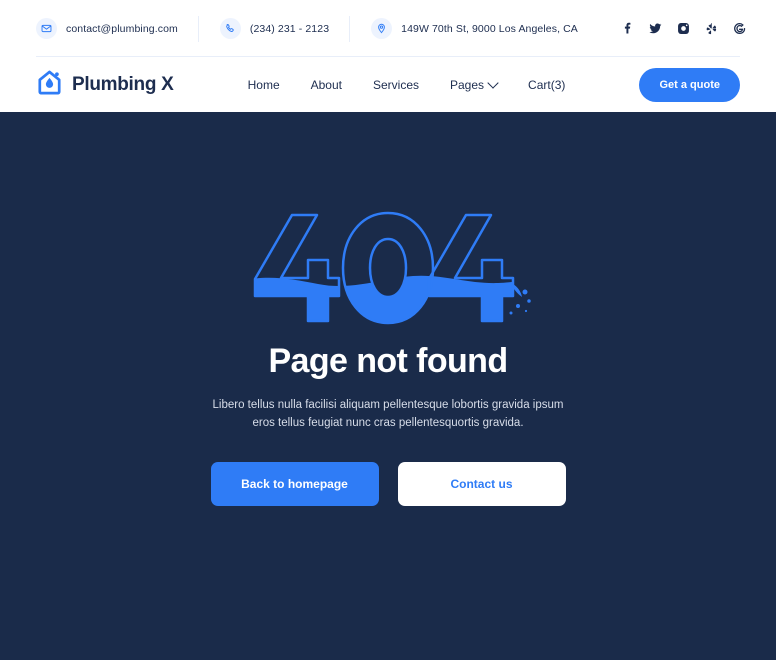 This screenshot has width=776, height=660. What do you see at coordinates (294, 483) in the screenshot?
I see `back-to-homepage-button: Back to homepage` at bounding box center [294, 483].